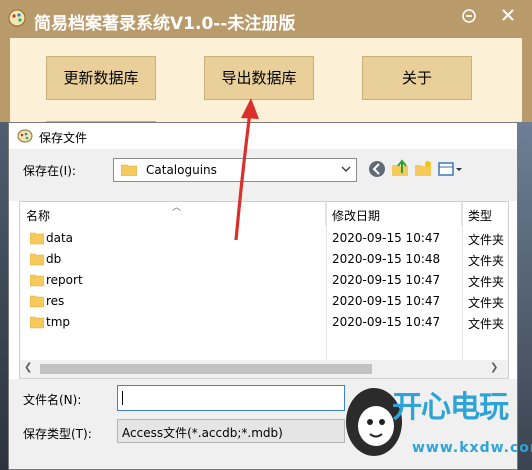 Image resolution: width=532 pixels, height=470 pixels. What do you see at coordinates (423, 169) in the screenshot?
I see `new-folder-icon` at bounding box center [423, 169].